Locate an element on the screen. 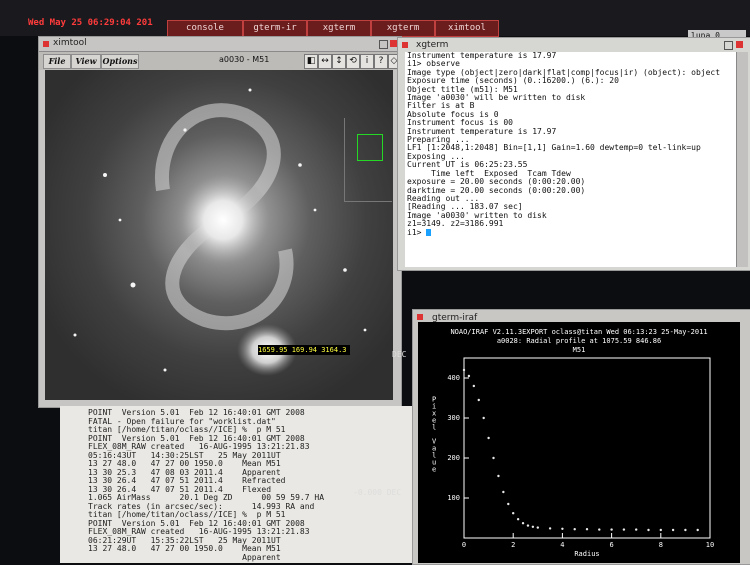 This screenshot has width=750, height=565. xgterm-line: z1=3149. z2=3186.991 is located at coordinates (455, 224).